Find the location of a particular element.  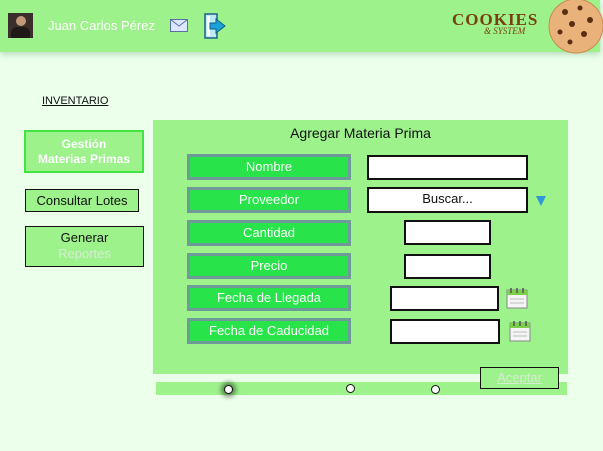

fecha-llegada-input is located at coordinates (444, 298).